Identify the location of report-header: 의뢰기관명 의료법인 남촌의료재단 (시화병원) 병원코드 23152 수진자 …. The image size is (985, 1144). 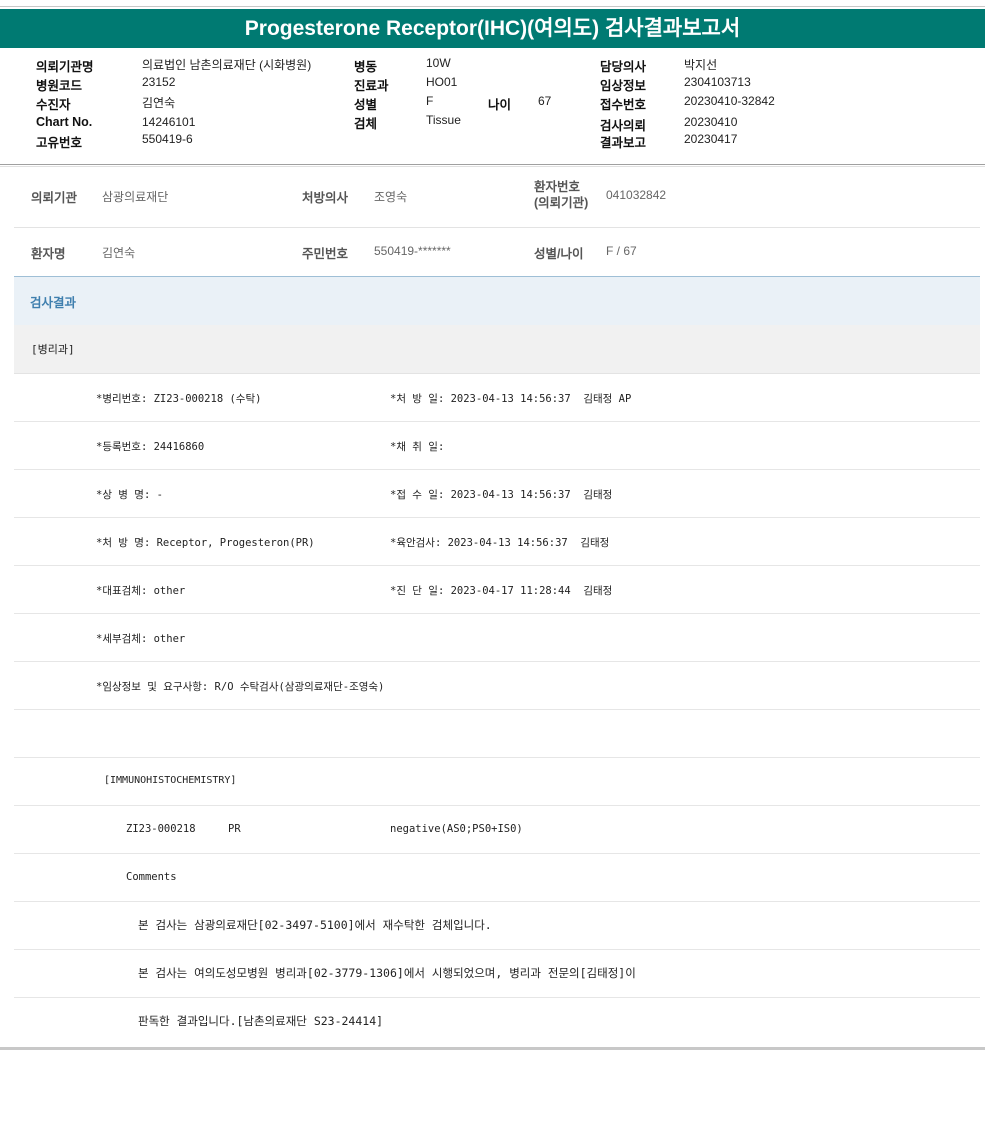
(492, 106).